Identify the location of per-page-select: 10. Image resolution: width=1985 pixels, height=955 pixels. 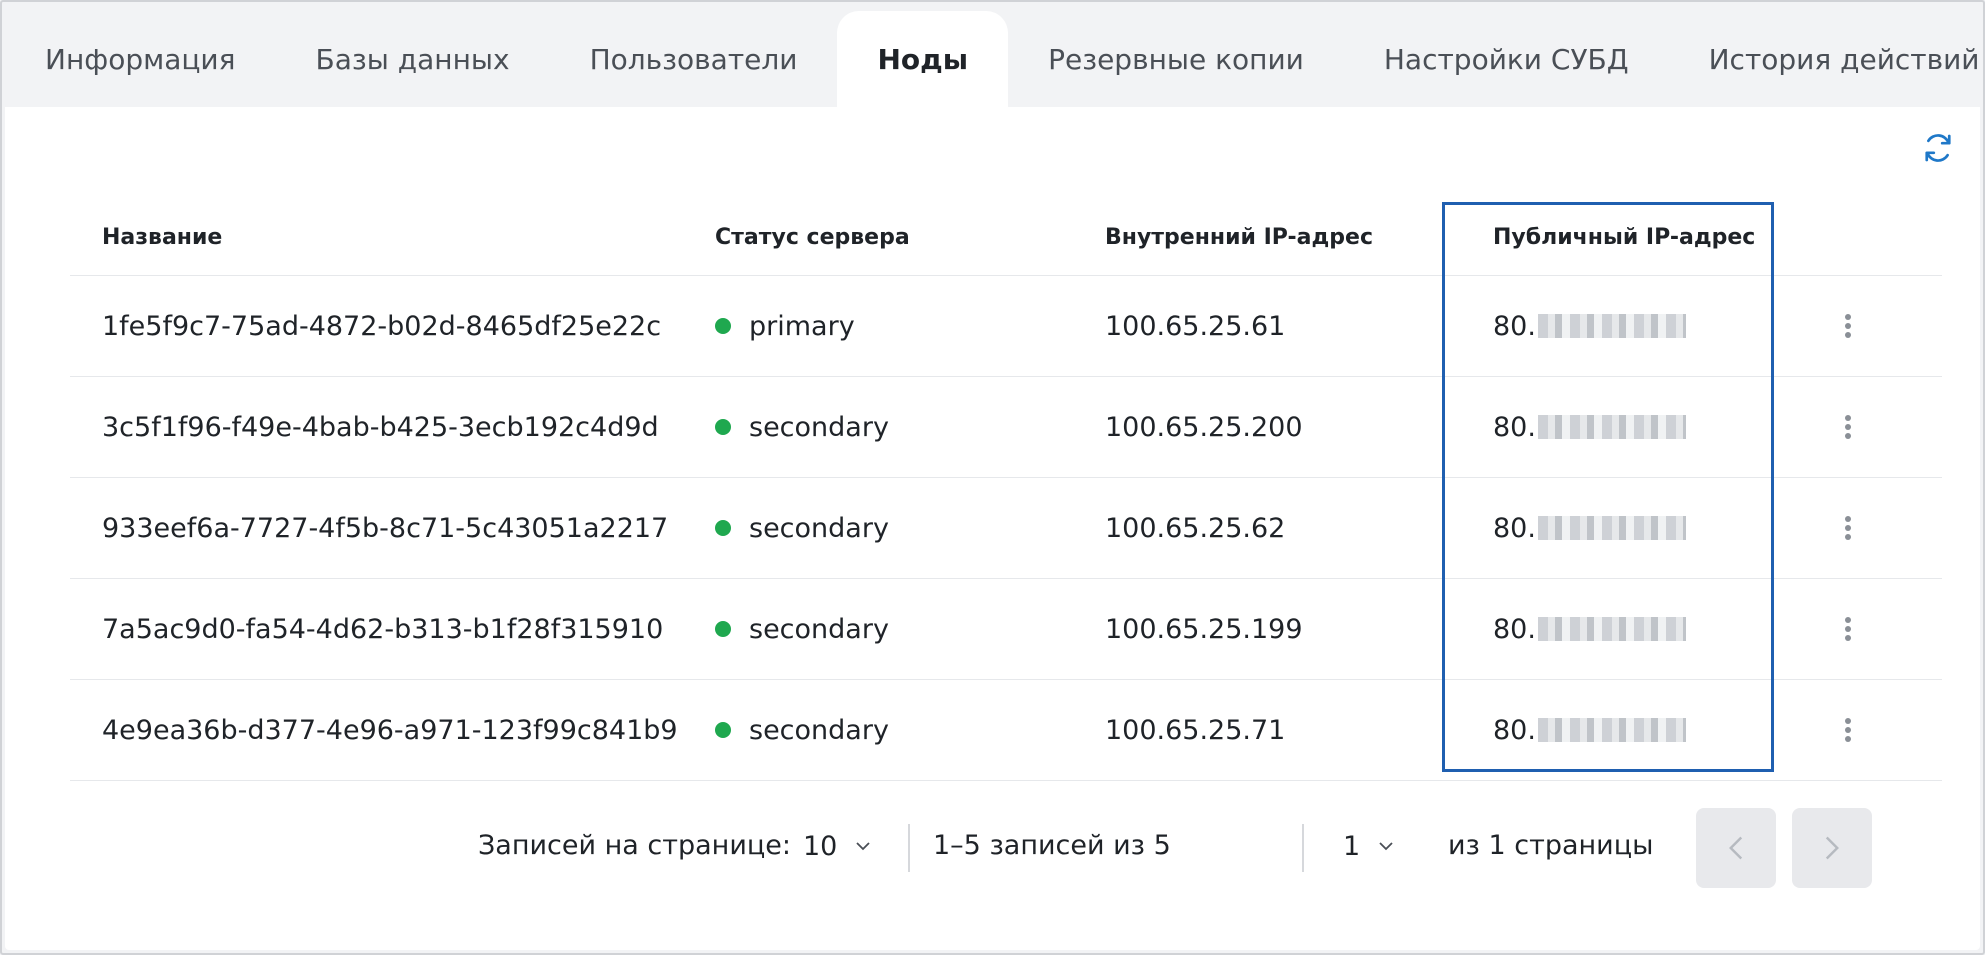
(837, 846).